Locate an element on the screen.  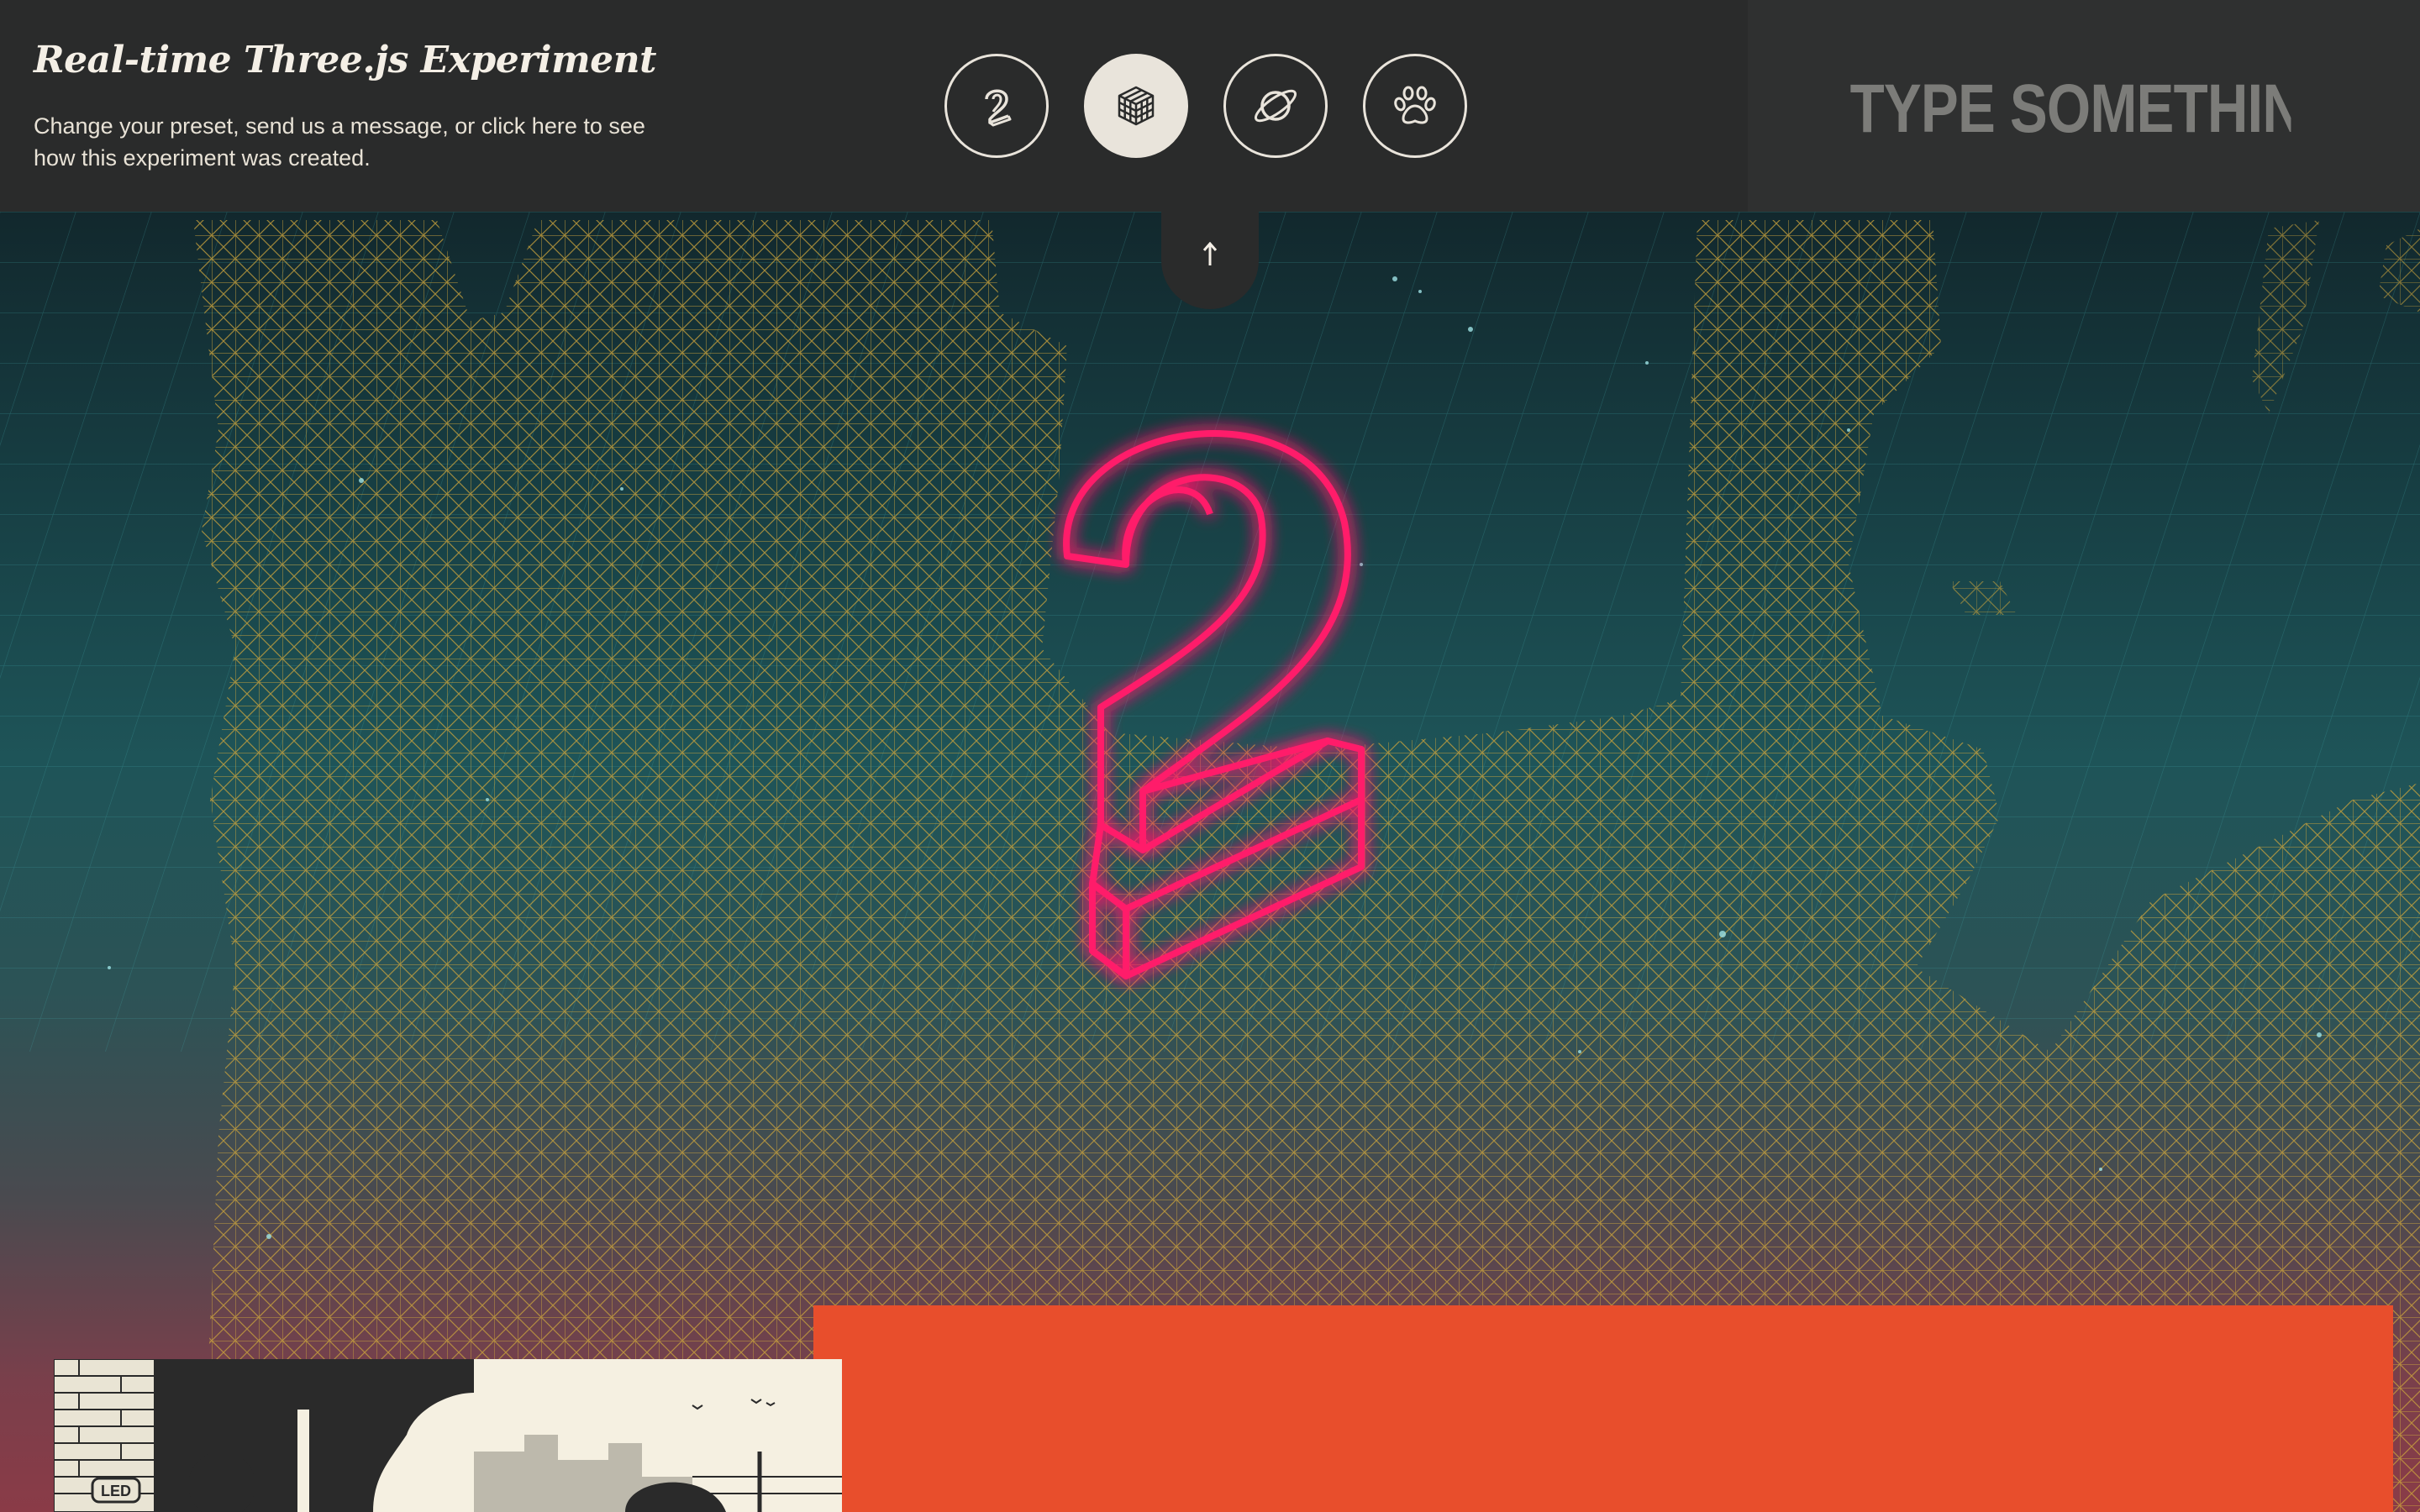
arrow-up-icon is located at coordinates (1210, 253).